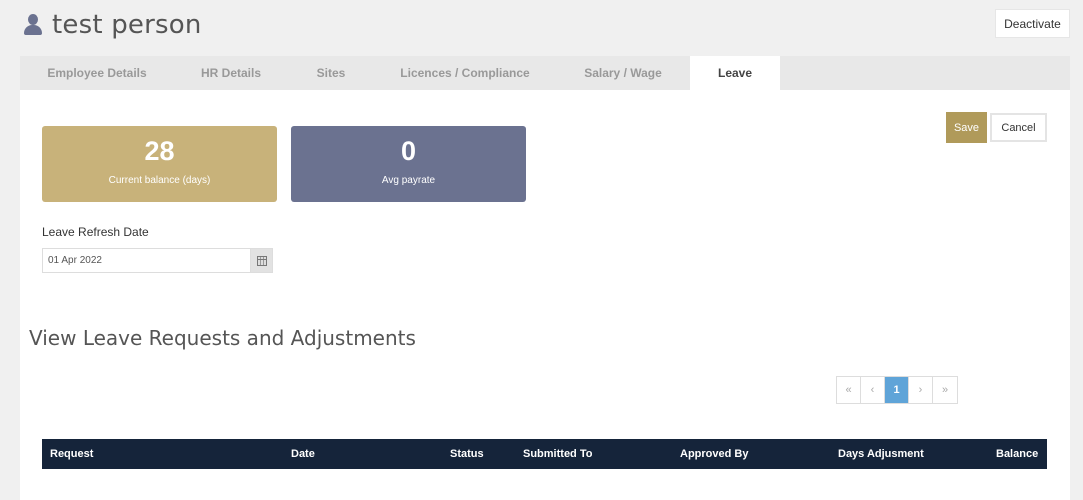 This screenshot has height=500, width=1083. Describe the element at coordinates (303, 454) in the screenshot. I see `column-date: Date` at that location.